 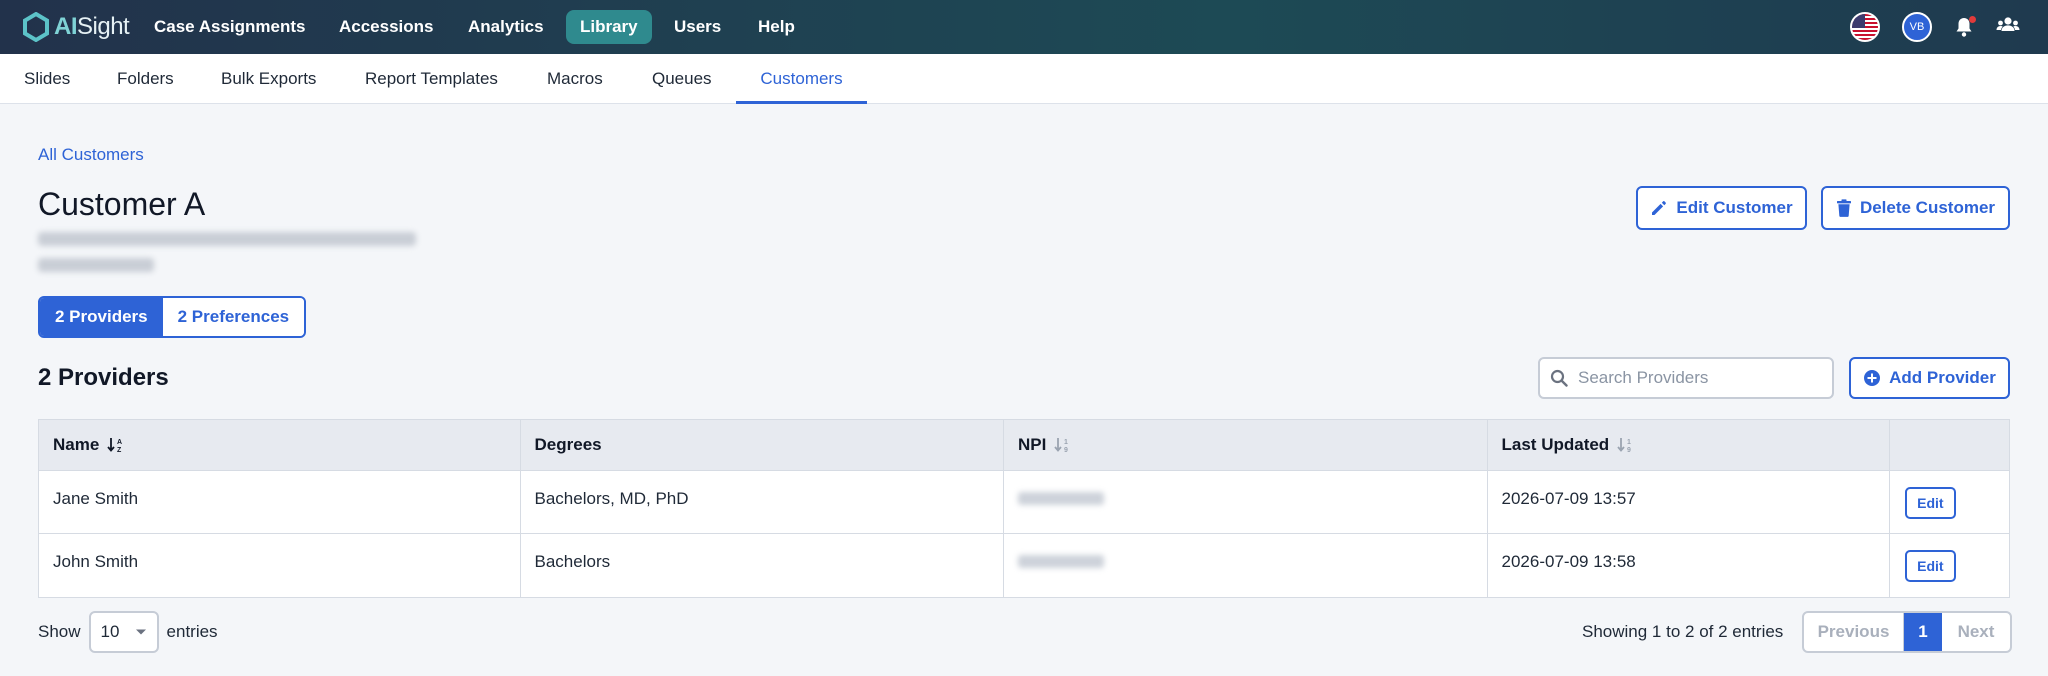 I want to click on delete-customer-button: Delete Customer, so click(x=1915, y=208).